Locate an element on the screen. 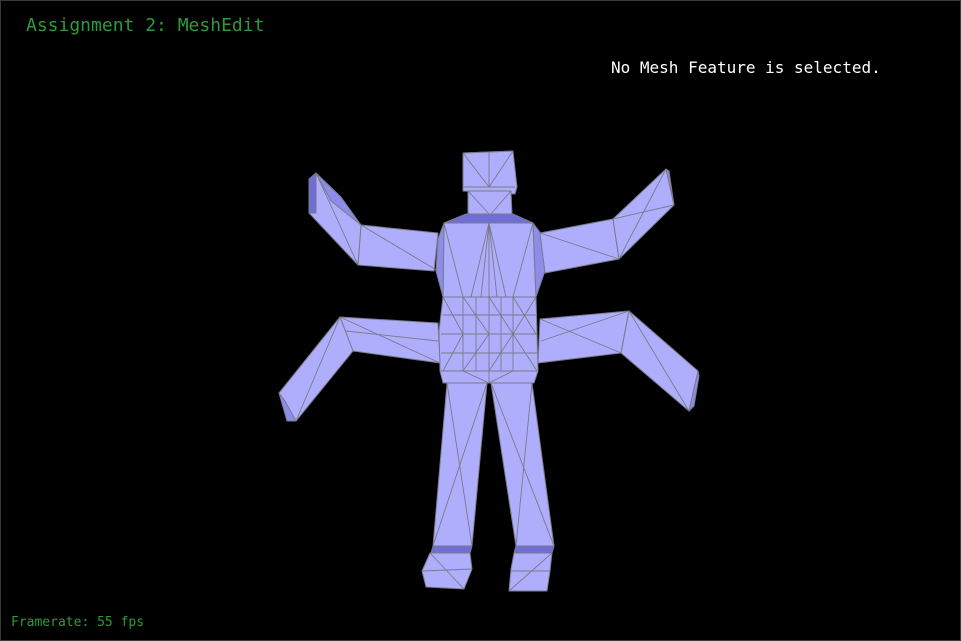 The height and width of the screenshot is (641, 961). framerate-readout: Framerate: 55 fps is located at coordinates (78, 622).